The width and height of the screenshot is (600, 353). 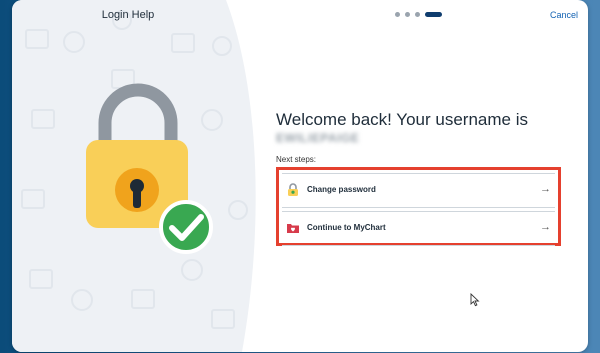 I want to click on dialog-title: Login Help, so click(x=128, y=15).